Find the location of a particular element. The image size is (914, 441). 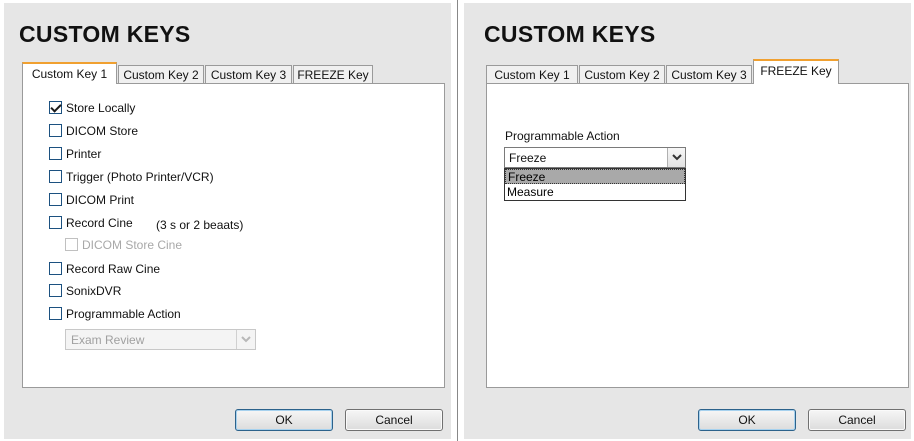

record-cine-note: (3 s or 2 beaats) is located at coordinates (200, 225).